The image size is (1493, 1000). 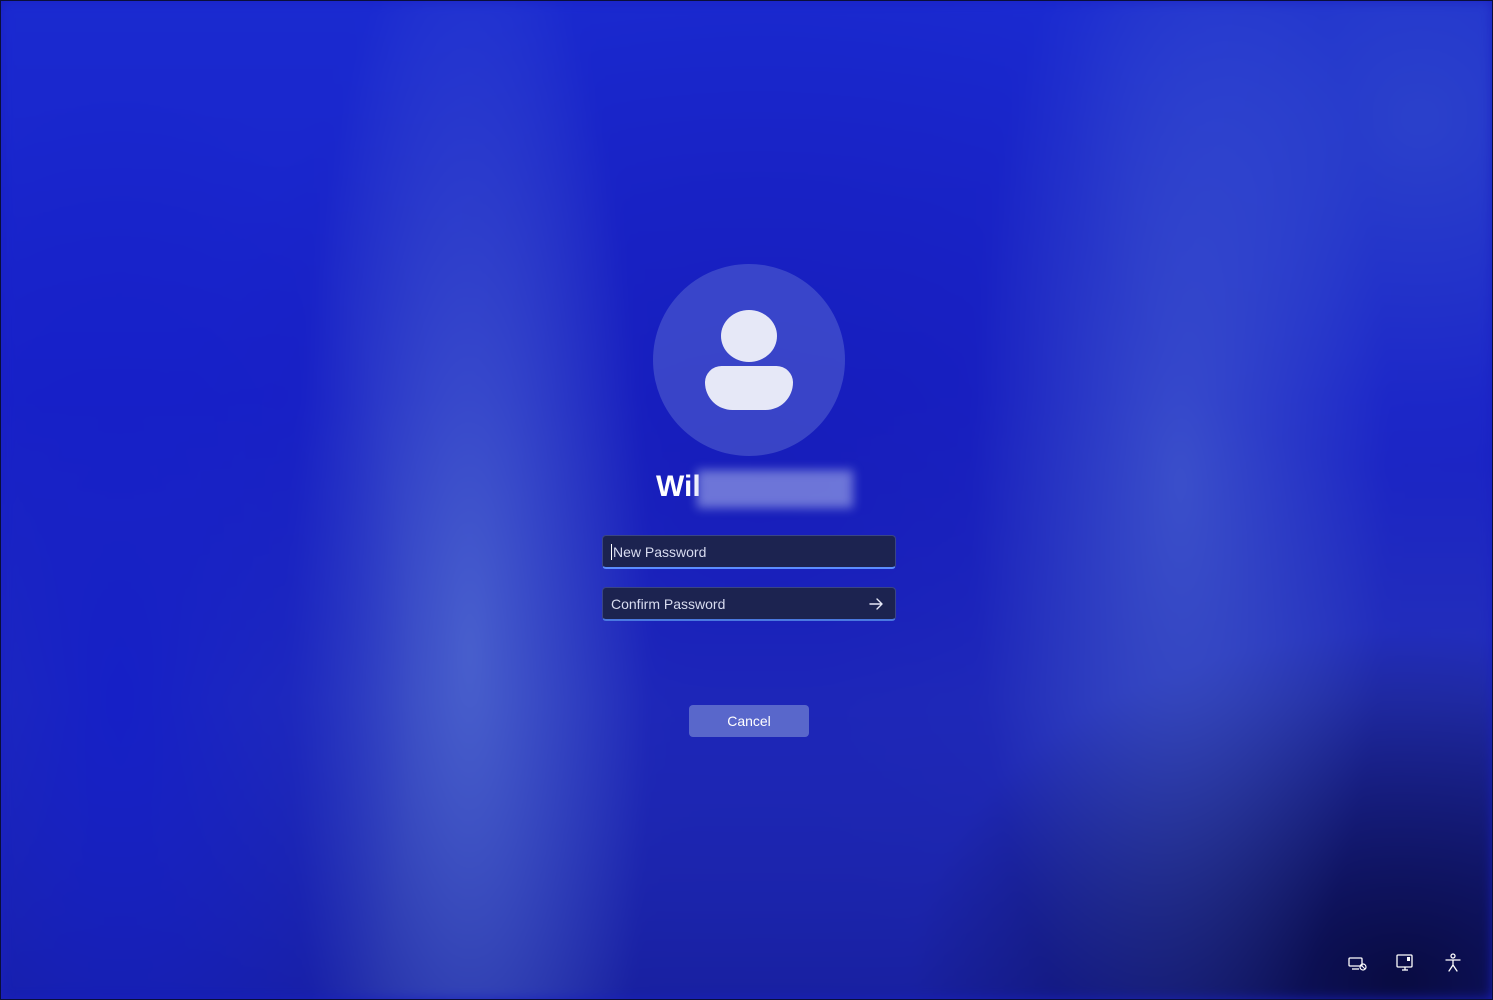 What do you see at coordinates (668, 603) in the screenshot?
I see `confirm-password-placeholder: Confirm Password` at bounding box center [668, 603].